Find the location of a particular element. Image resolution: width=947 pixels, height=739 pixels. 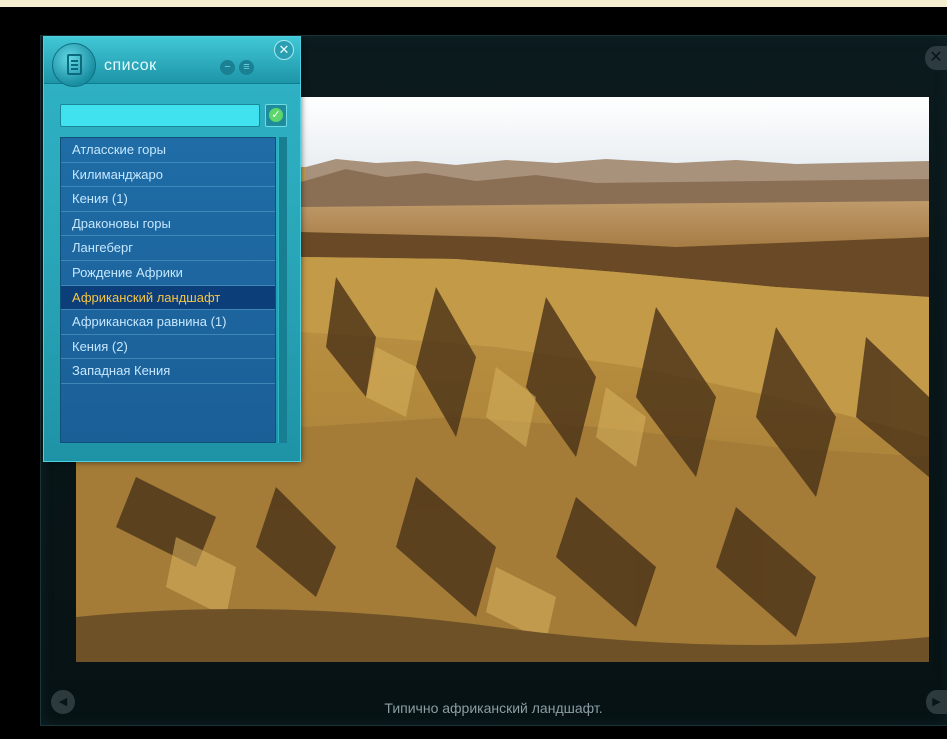

list-icon: ≡ is located at coordinates (246, 67).